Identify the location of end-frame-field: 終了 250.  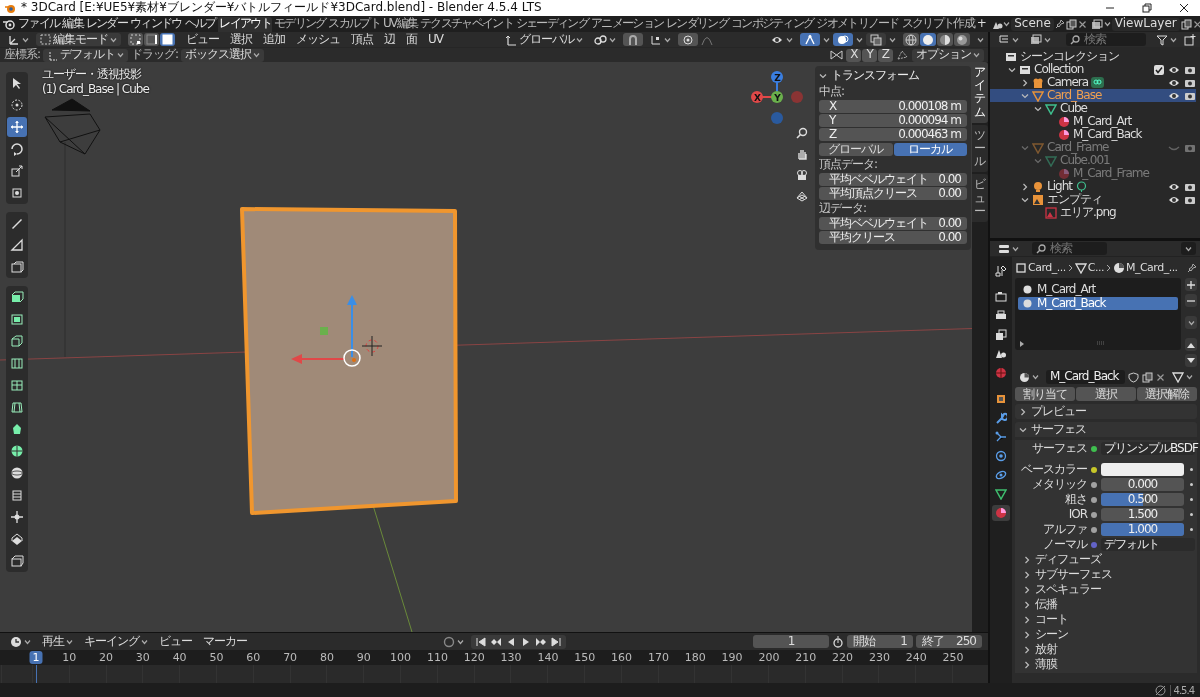
(949, 641).